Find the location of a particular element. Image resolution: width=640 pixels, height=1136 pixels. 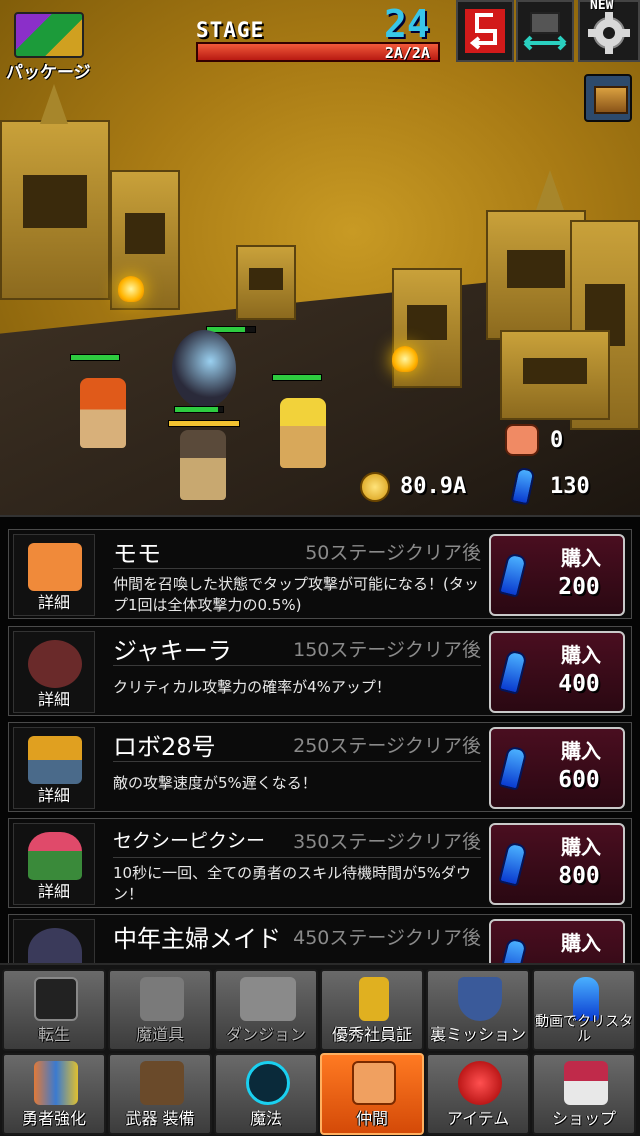

weapons-icon is located at coordinates (162, 1083).